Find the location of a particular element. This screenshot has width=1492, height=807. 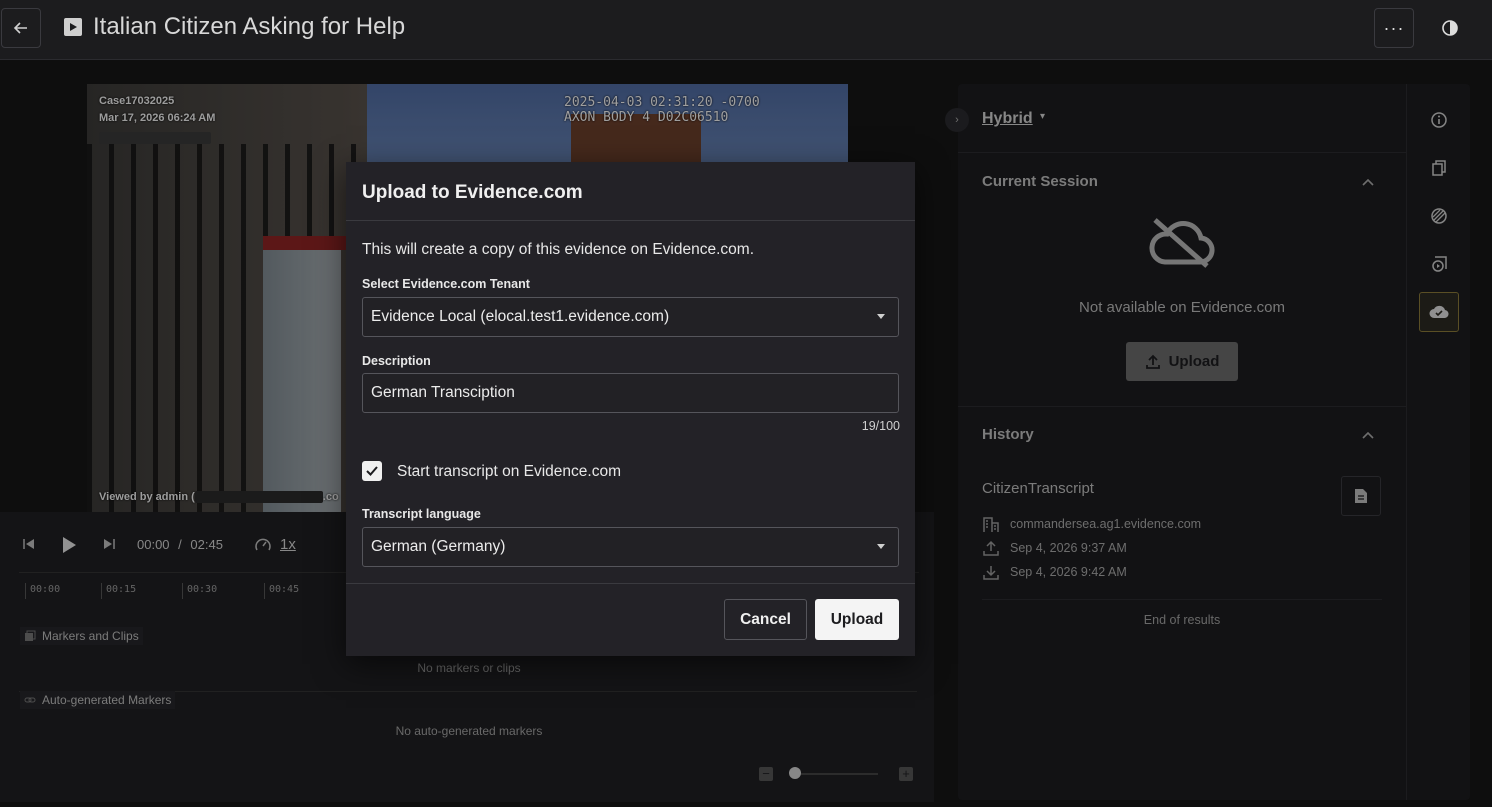

zoom-out-button: − is located at coordinates (766, 774).